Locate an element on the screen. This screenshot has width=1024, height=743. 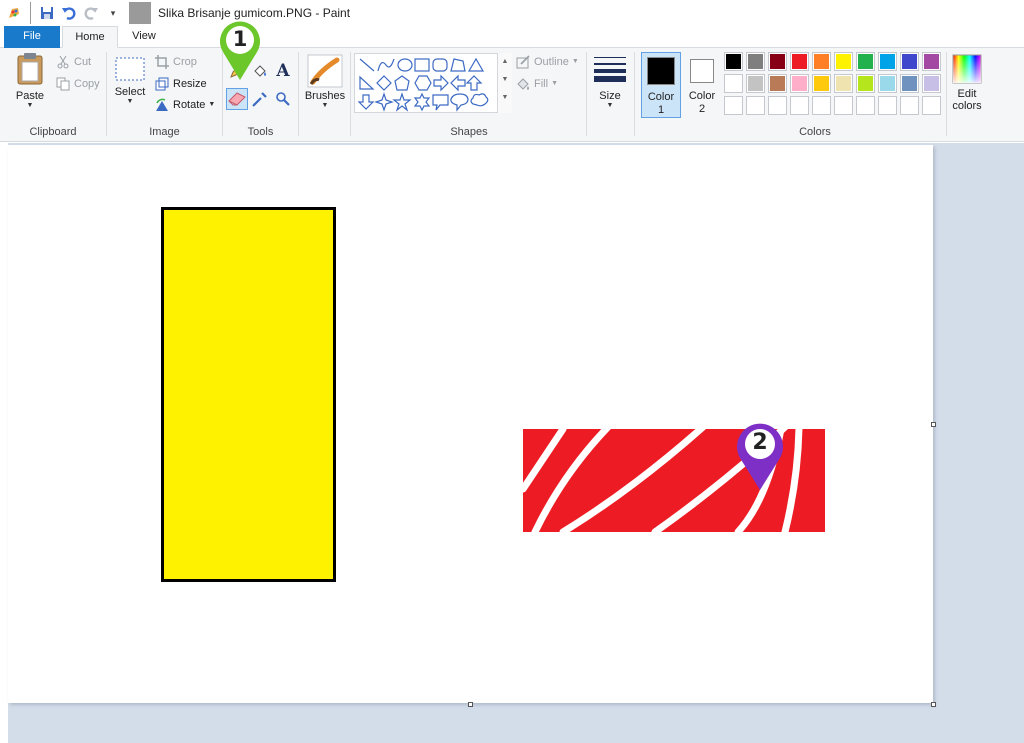
paste-button: Paste ▼ is located at coordinates (30, 81).